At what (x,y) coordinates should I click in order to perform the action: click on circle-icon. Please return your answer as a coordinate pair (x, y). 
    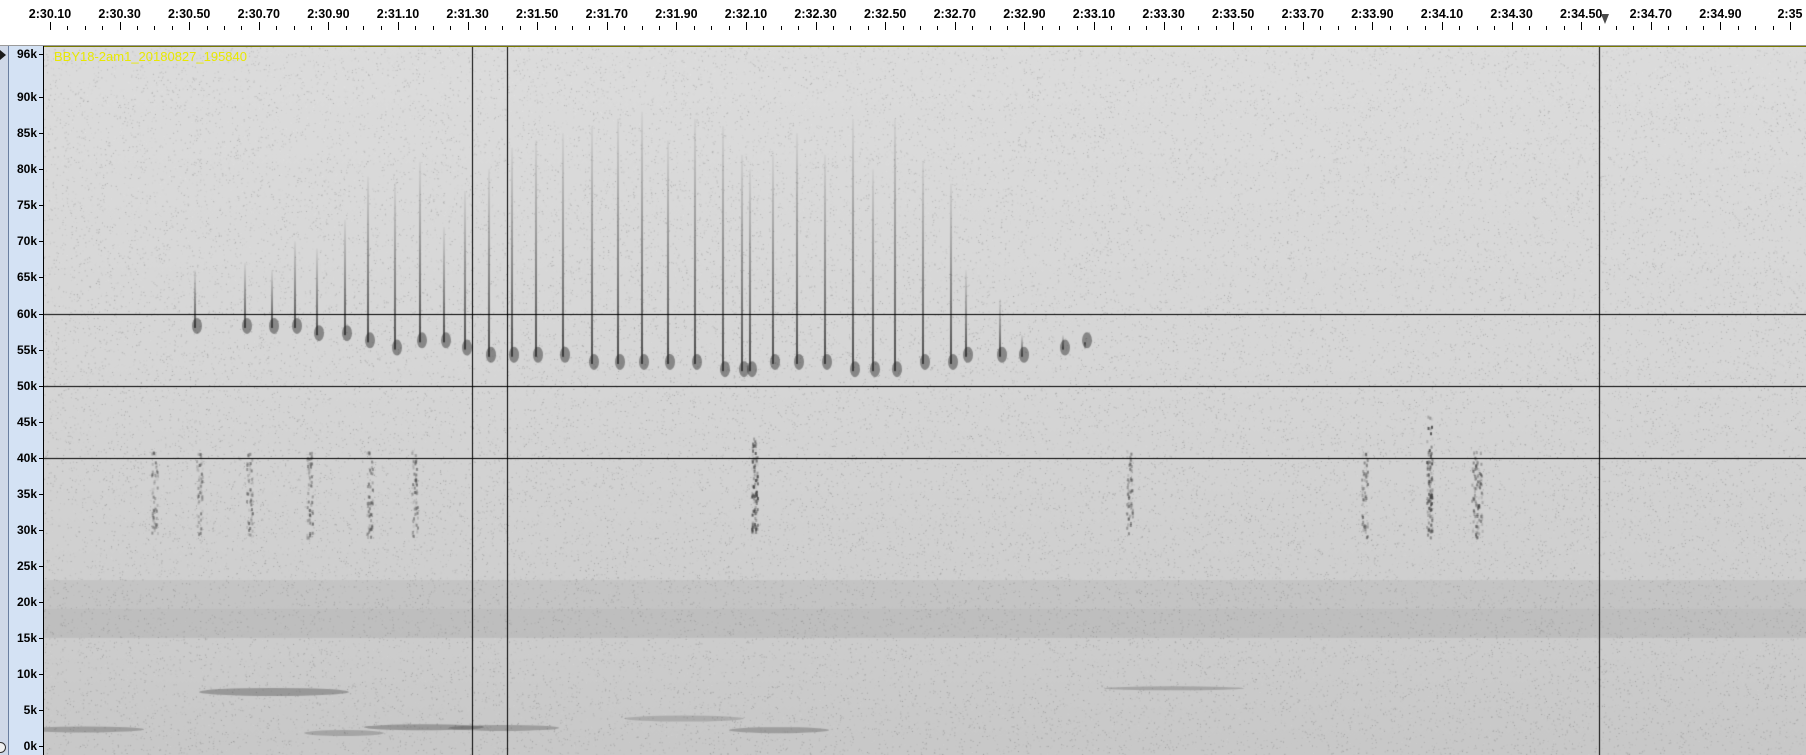
    Looking at the image, I should click on (3, 747).